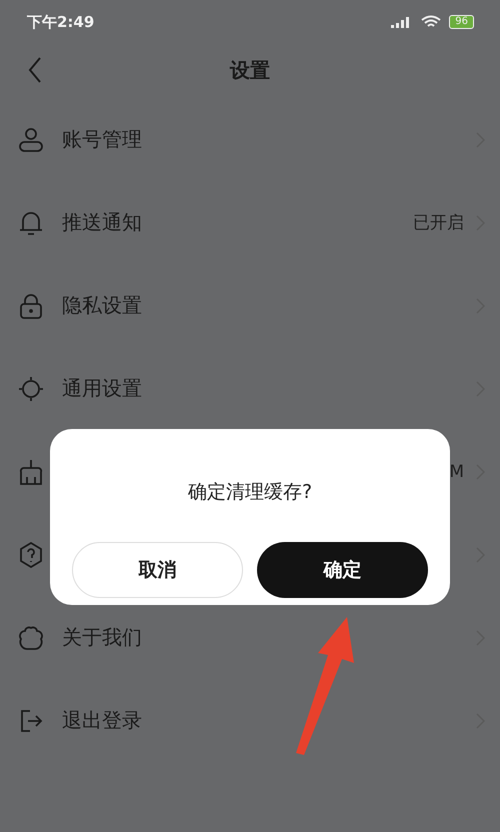 This screenshot has width=500, height=832. What do you see at coordinates (102, 305) in the screenshot?
I see `setting-label: 隐私设置` at bounding box center [102, 305].